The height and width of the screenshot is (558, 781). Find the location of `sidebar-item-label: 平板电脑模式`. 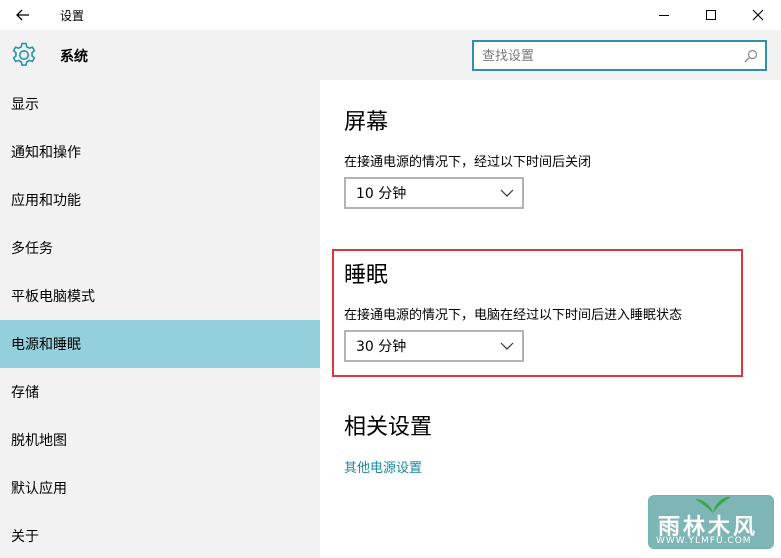

sidebar-item-label: 平板电脑模式 is located at coordinates (53, 297).